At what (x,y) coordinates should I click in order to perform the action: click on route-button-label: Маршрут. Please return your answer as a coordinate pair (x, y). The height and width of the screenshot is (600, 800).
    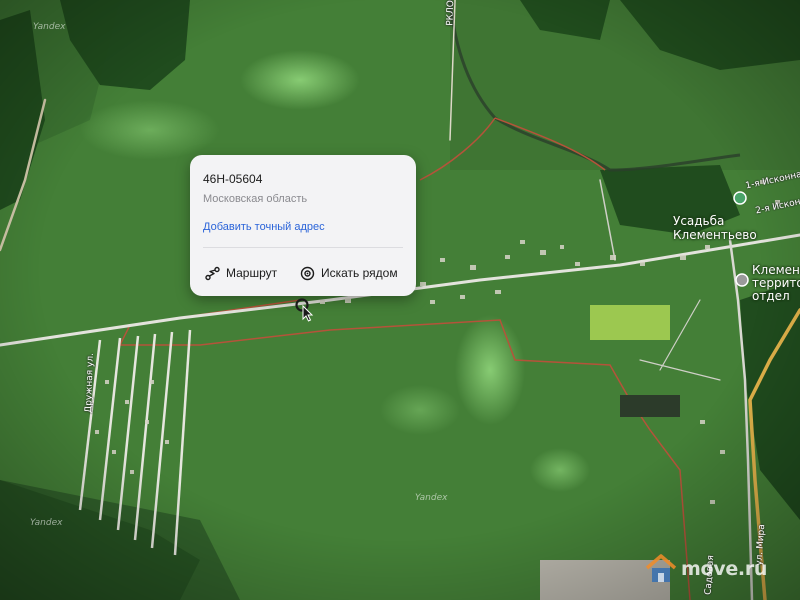
    Looking at the image, I should click on (252, 273).